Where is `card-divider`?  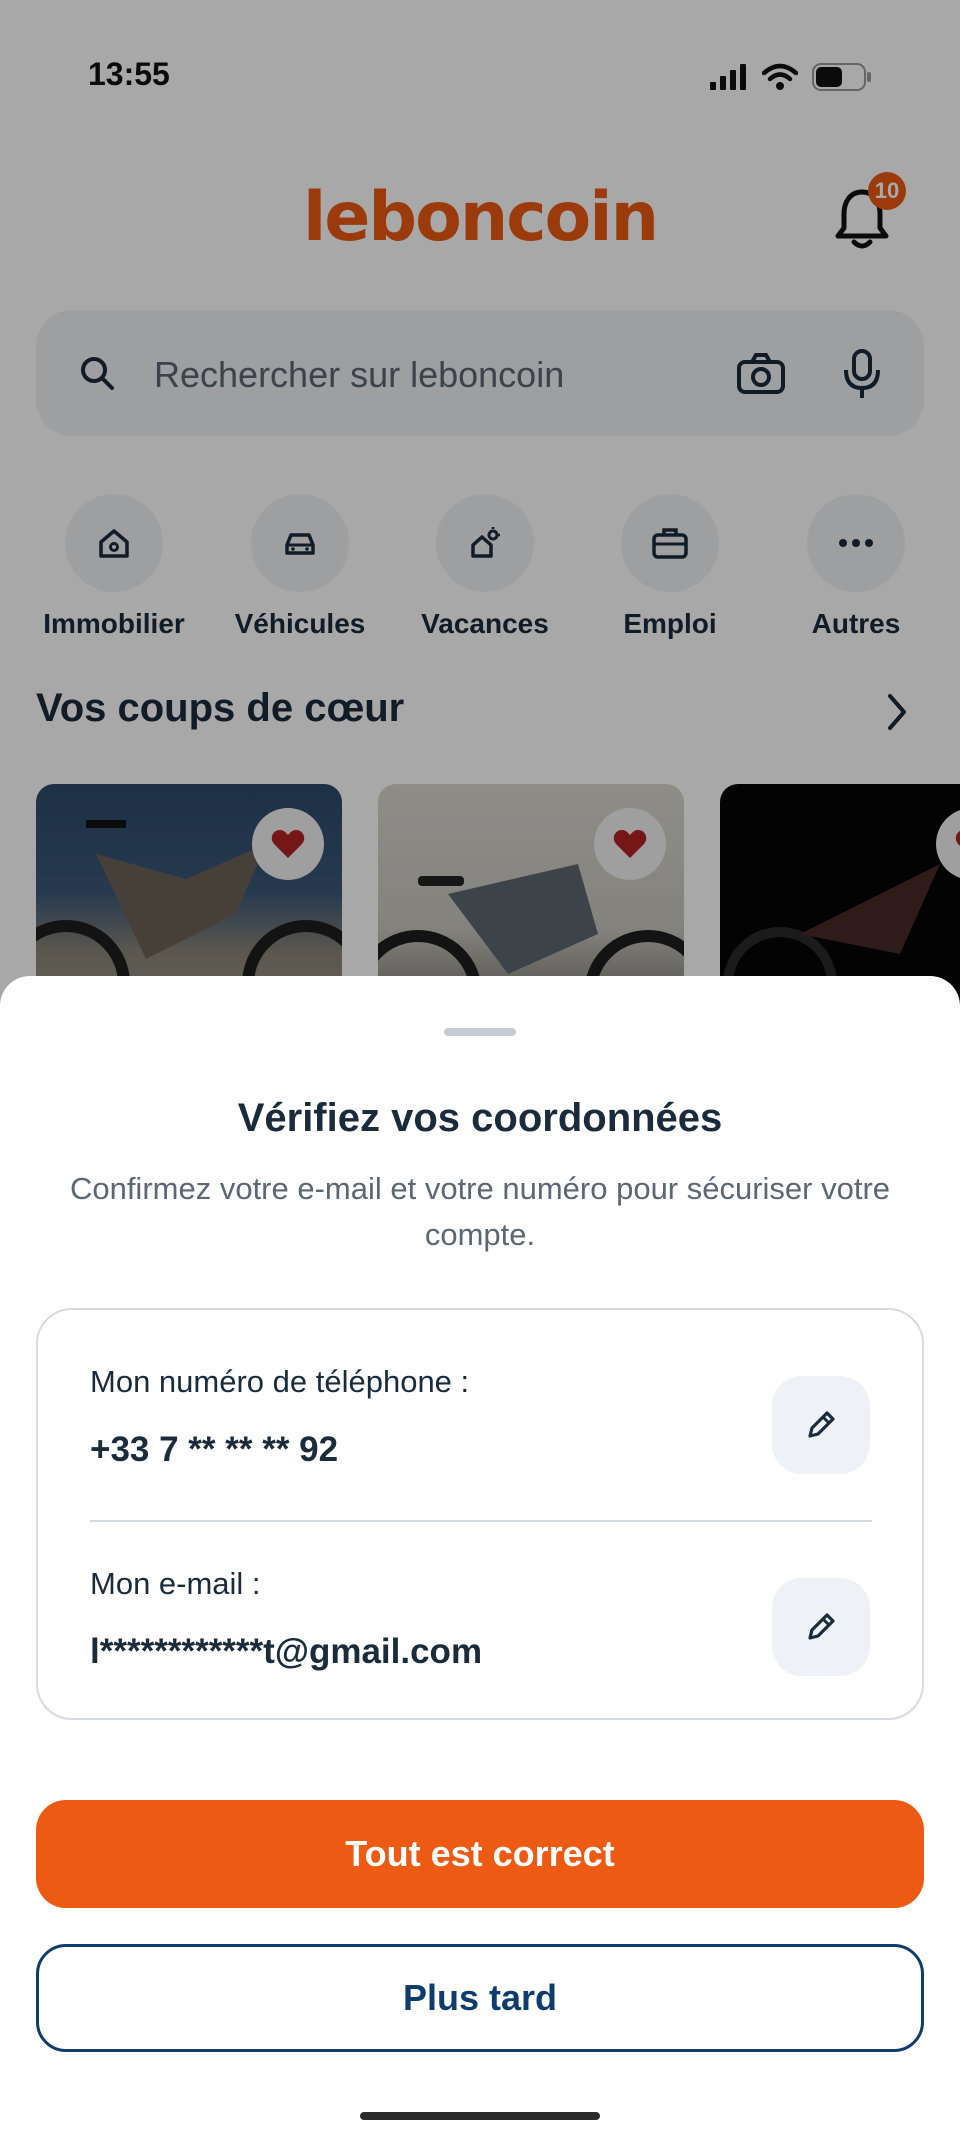
card-divider is located at coordinates (481, 1521).